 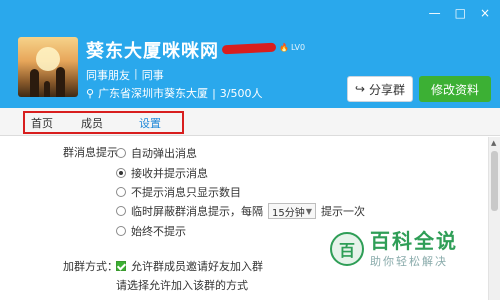 I want to click on share-button-label: 分享群, so click(x=387, y=89).